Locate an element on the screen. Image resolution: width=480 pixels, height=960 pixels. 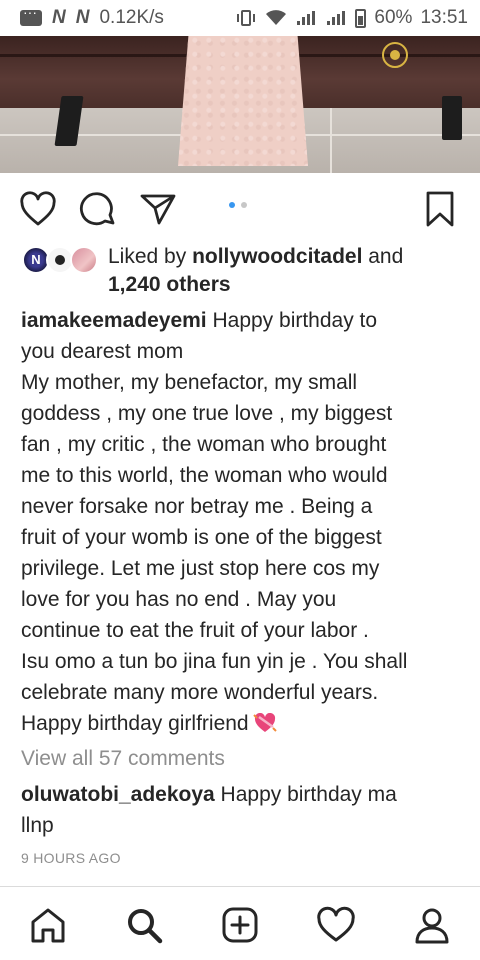
clock: 13:51 is located at coordinates (444, 17).